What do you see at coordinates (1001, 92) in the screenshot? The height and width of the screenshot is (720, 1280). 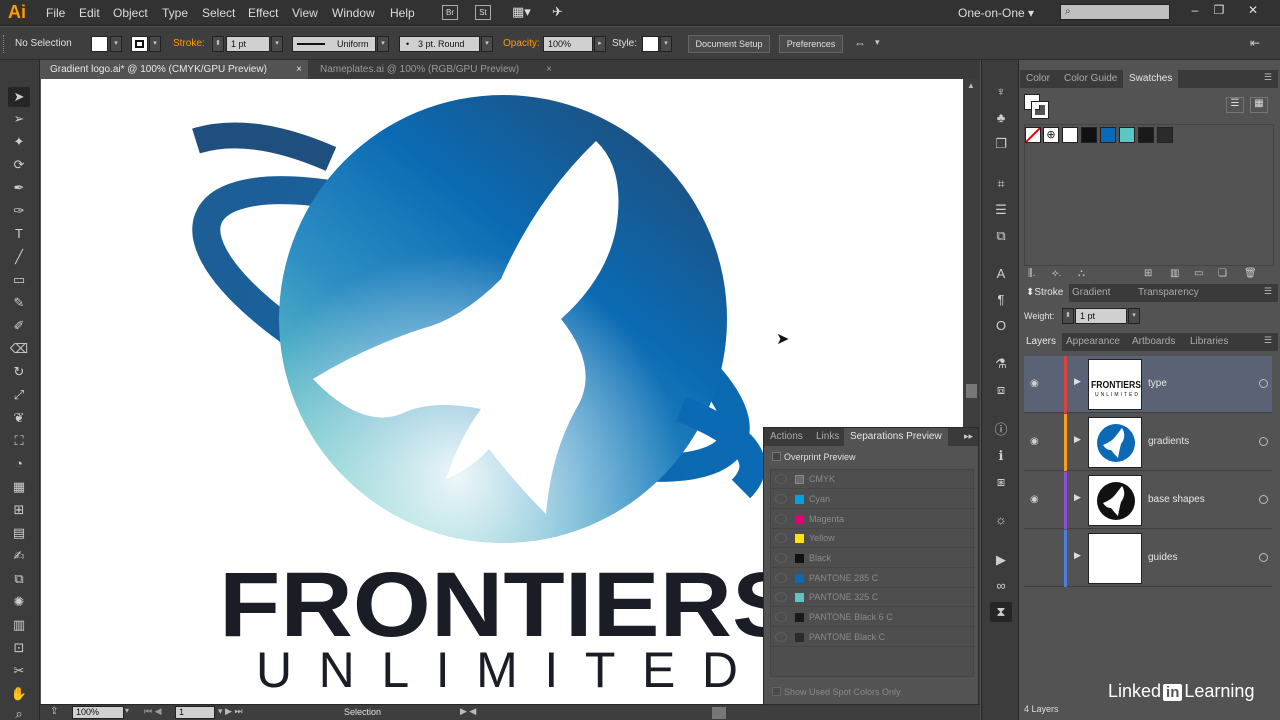 I see `brushes-icon: ♆` at bounding box center [1001, 92].